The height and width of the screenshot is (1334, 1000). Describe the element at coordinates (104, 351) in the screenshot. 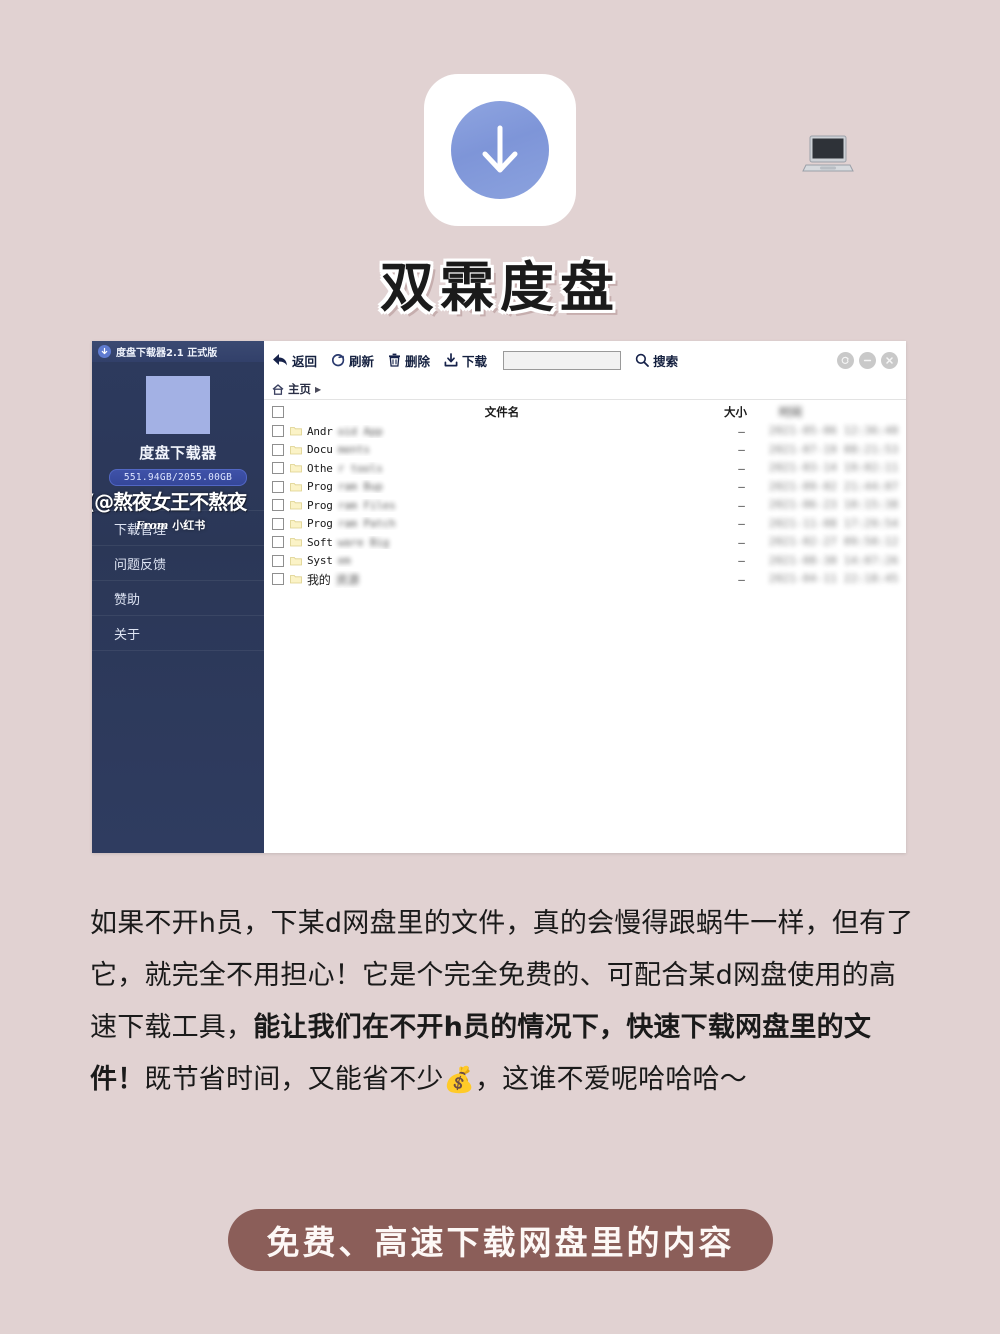

I see `download-icon` at that location.